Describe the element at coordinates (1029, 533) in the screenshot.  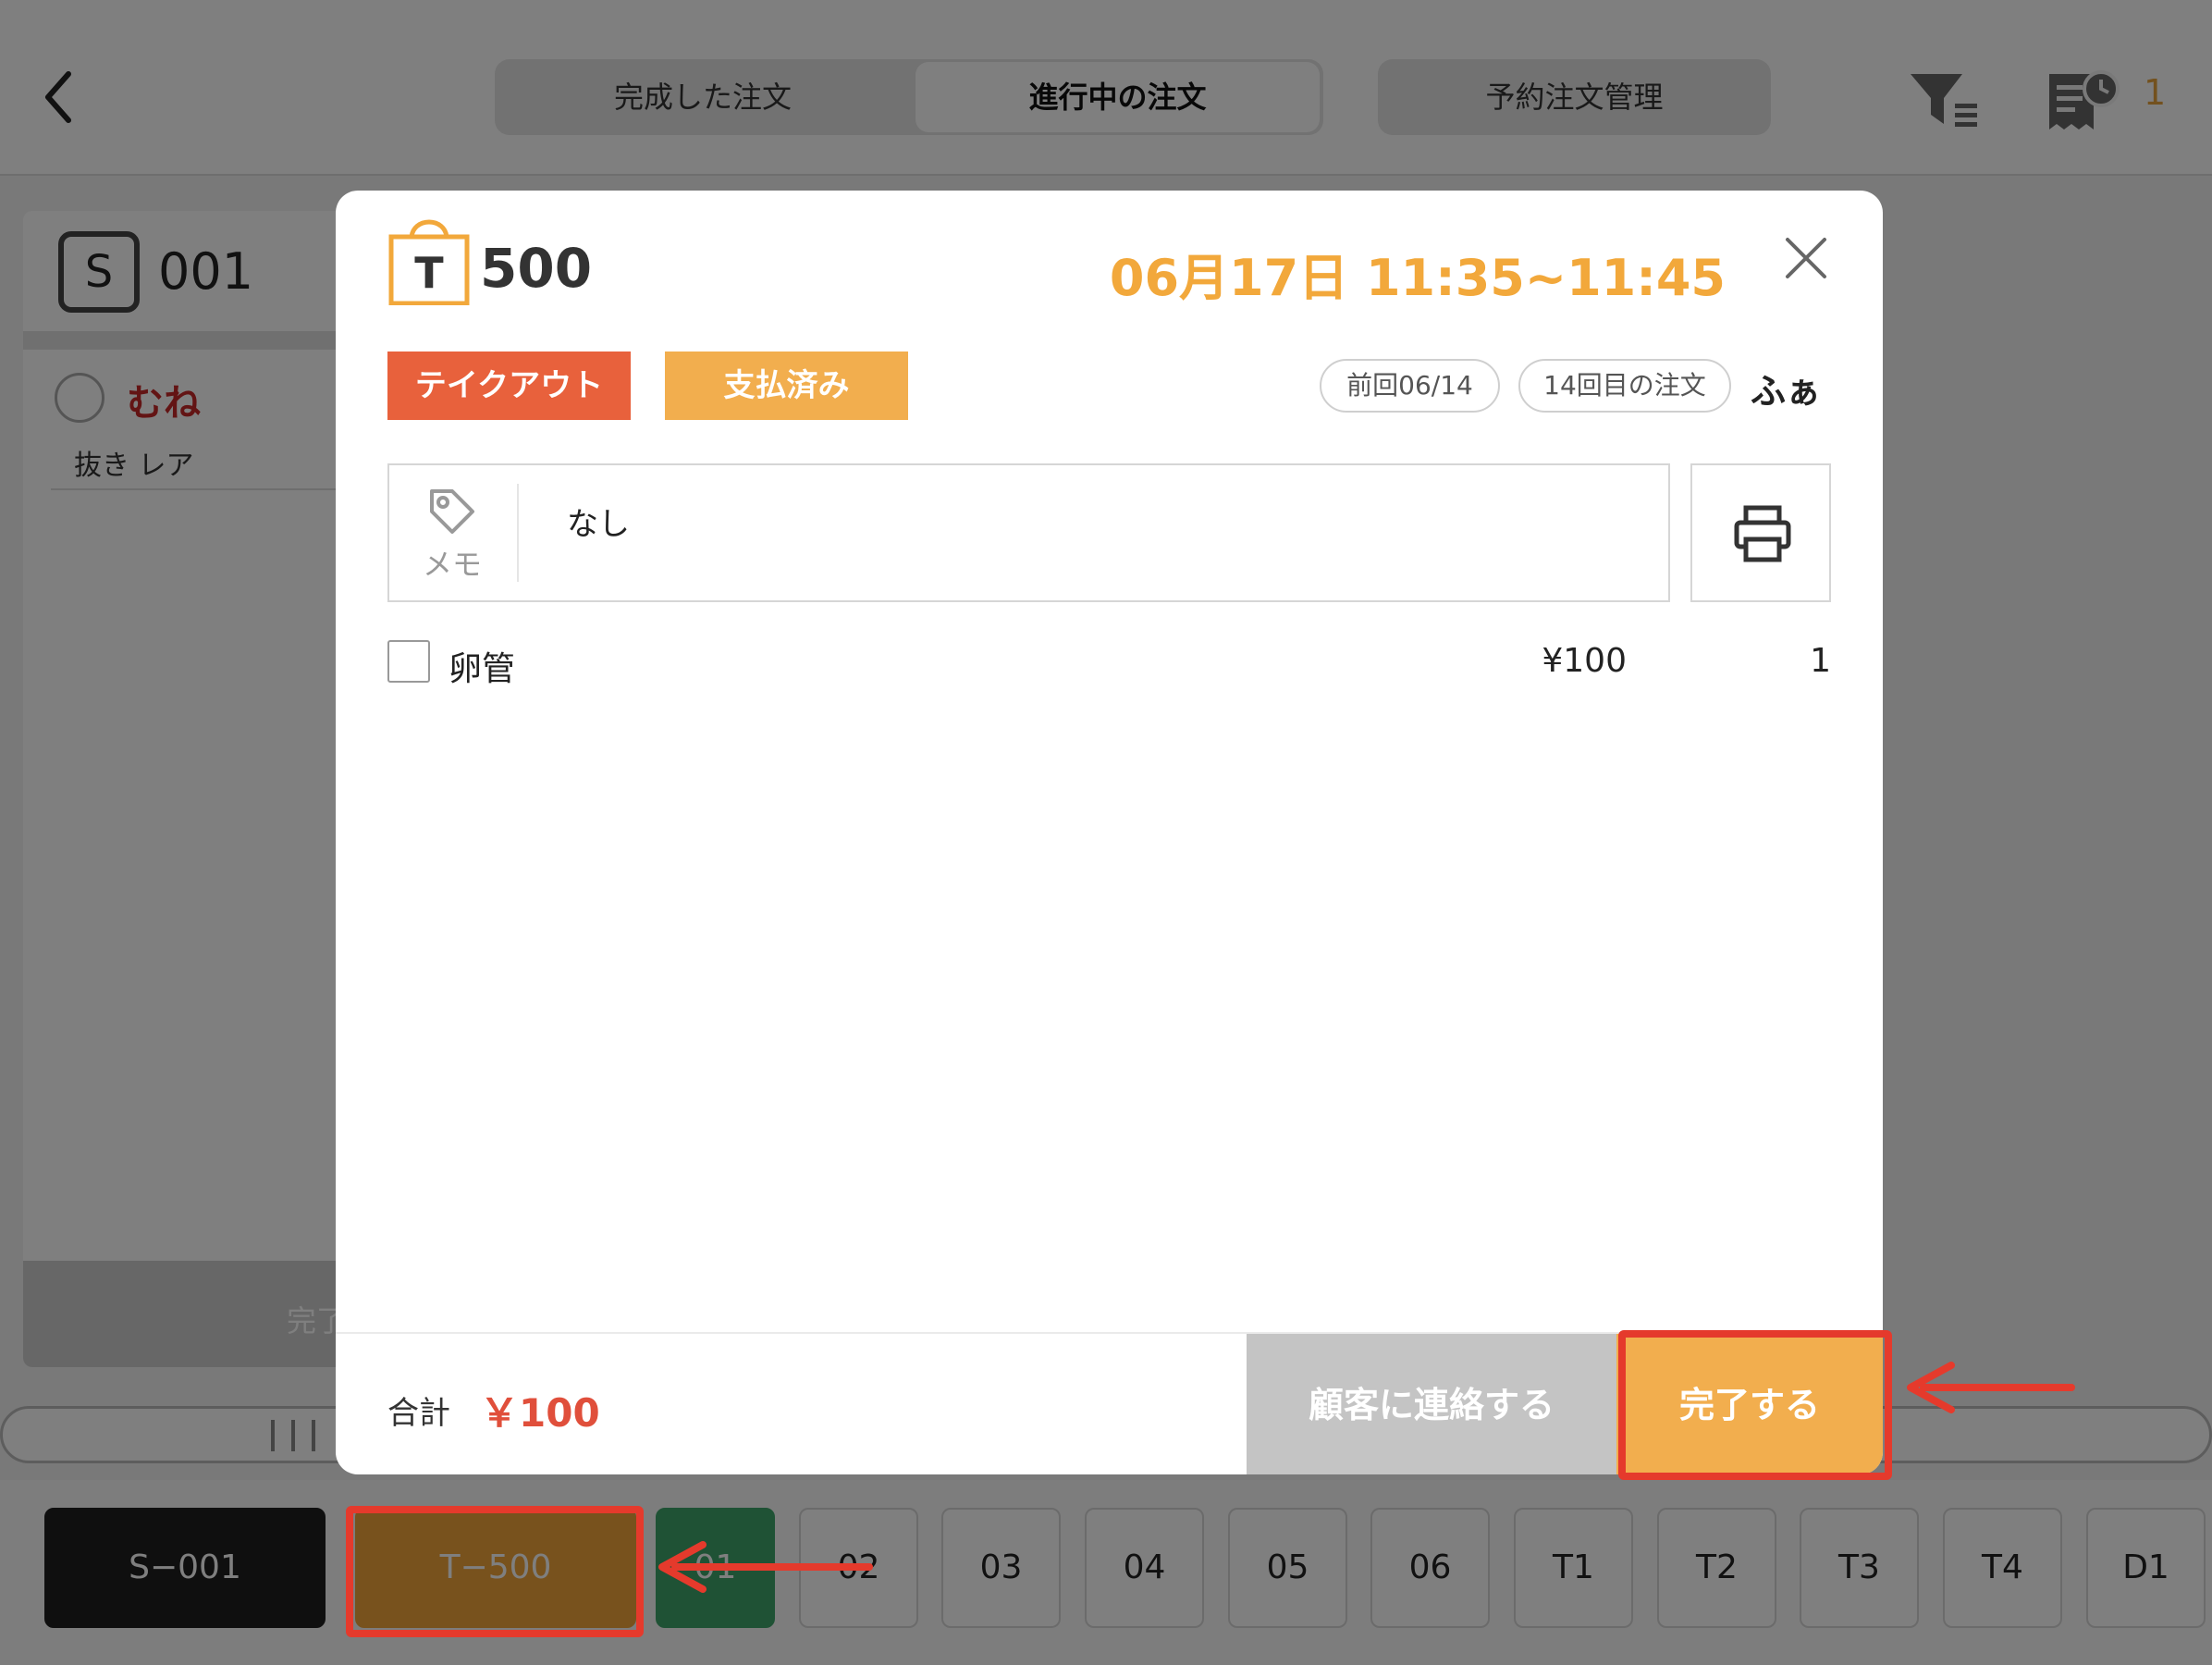
I see `memo-box: メモ なし` at that location.